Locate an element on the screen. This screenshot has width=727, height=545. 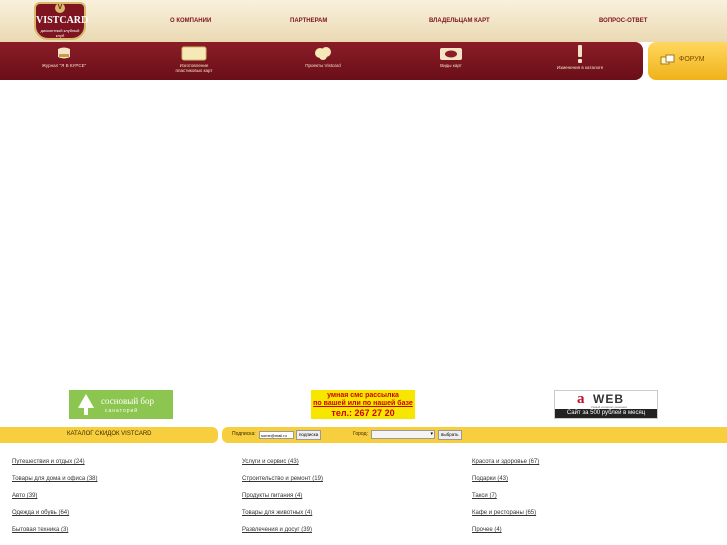
menu-catalog-changes-label: Изменения в каталоге is located at coordinates (580, 67).